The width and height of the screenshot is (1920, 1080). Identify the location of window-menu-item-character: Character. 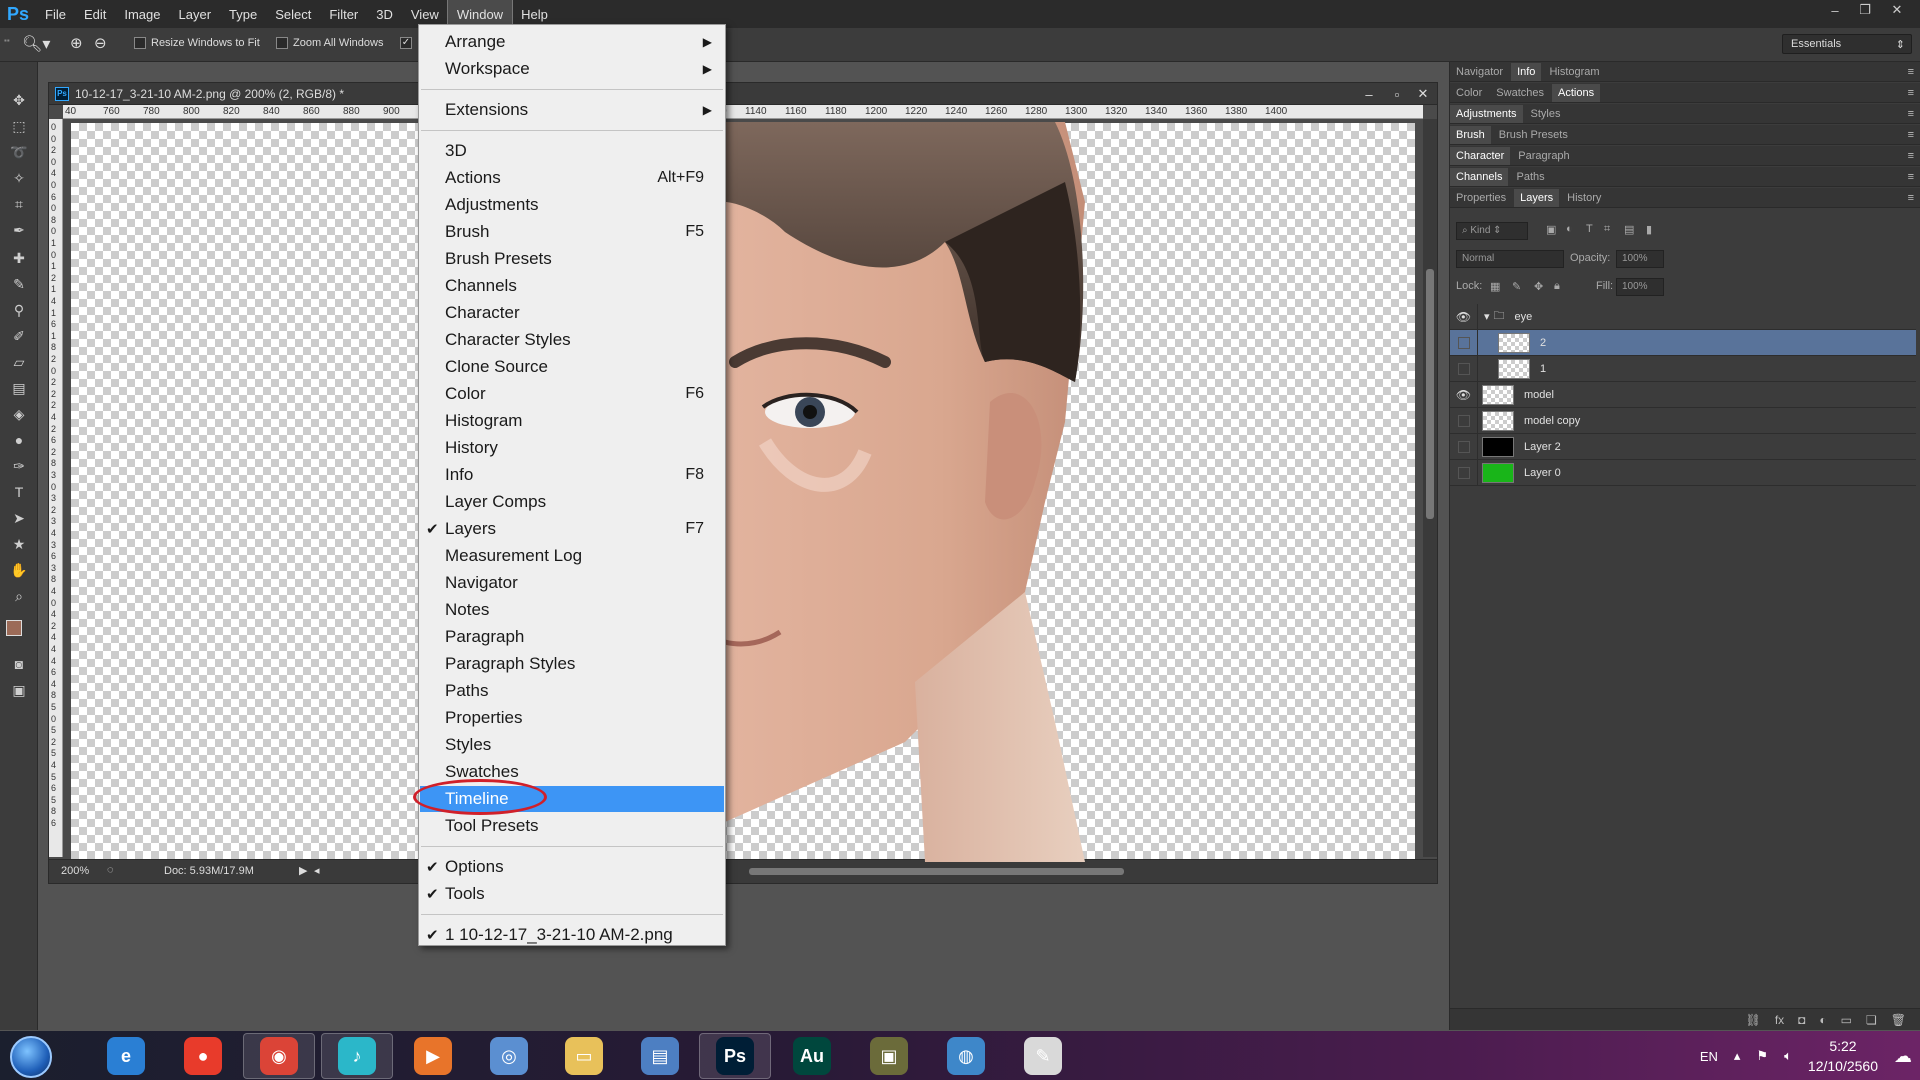
(572, 313).